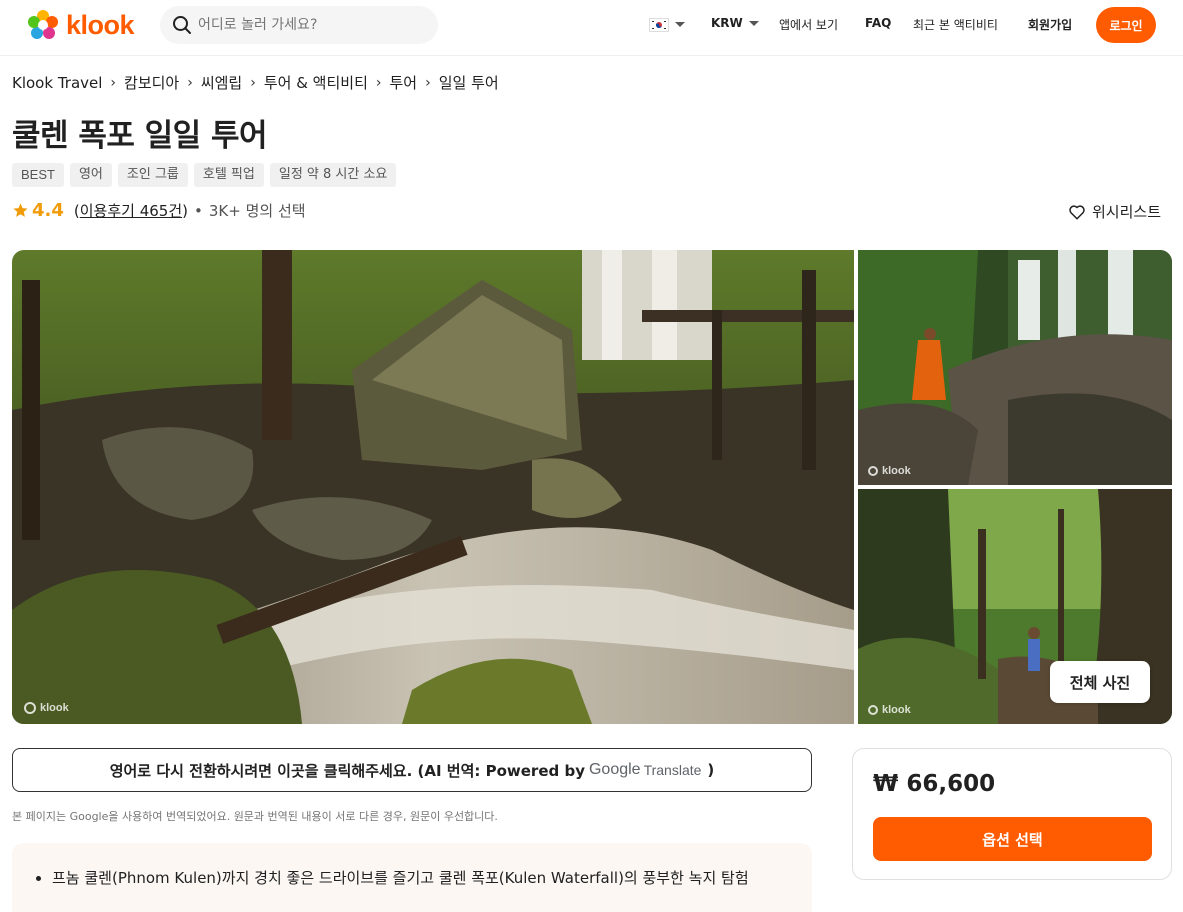  I want to click on rating-score: 4.4, so click(48, 210).